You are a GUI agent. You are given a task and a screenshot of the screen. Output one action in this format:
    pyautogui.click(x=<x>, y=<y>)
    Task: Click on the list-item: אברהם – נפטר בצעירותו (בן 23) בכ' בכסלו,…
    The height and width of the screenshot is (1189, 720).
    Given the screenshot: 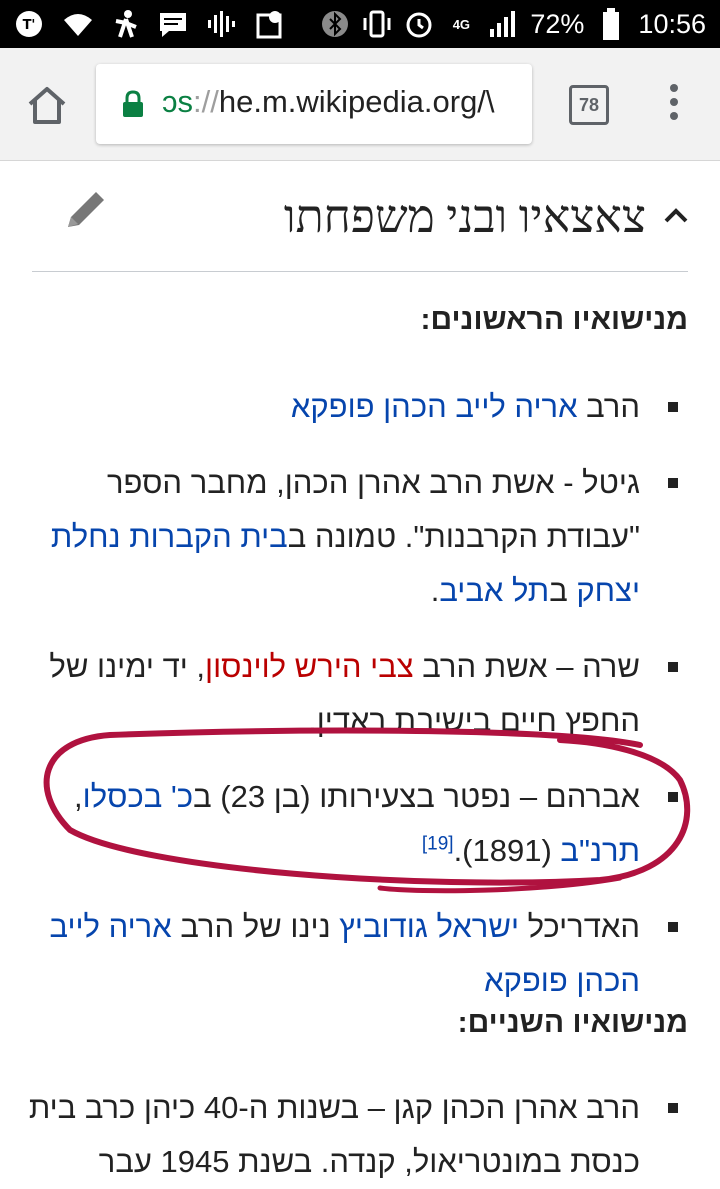 What is the action you would take?
    pyautogui.click(x=358, y=824)
    